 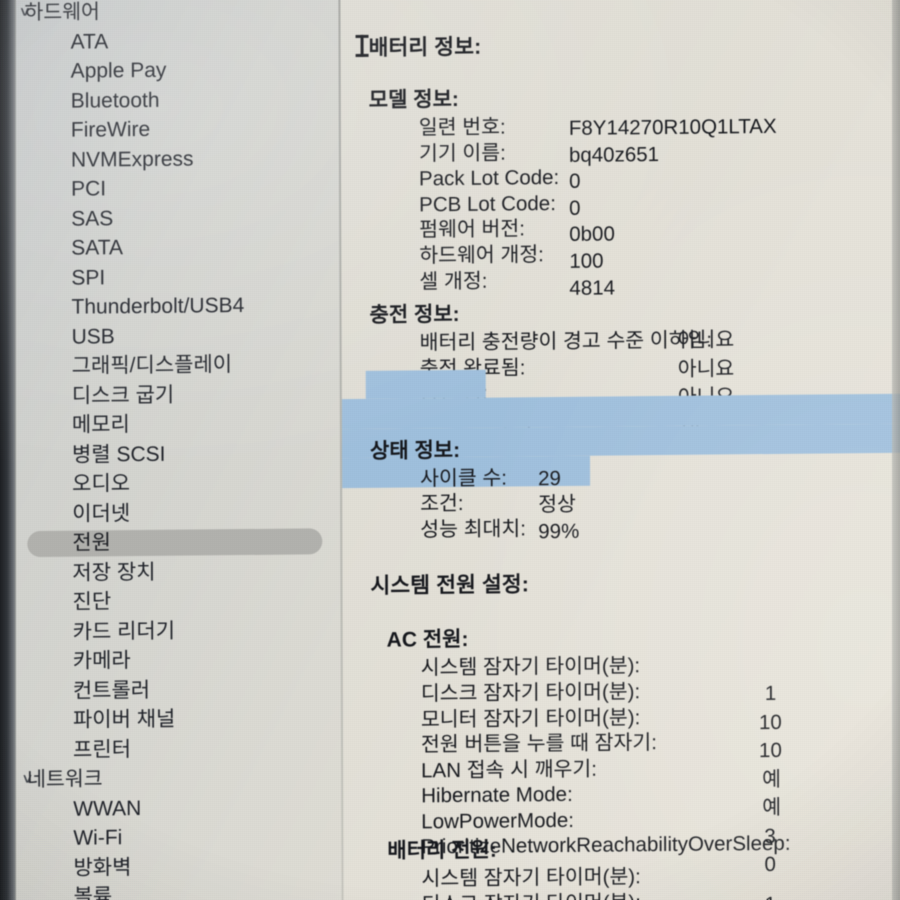 I want to click on row-value: 4814, so click(x=592, y=288).